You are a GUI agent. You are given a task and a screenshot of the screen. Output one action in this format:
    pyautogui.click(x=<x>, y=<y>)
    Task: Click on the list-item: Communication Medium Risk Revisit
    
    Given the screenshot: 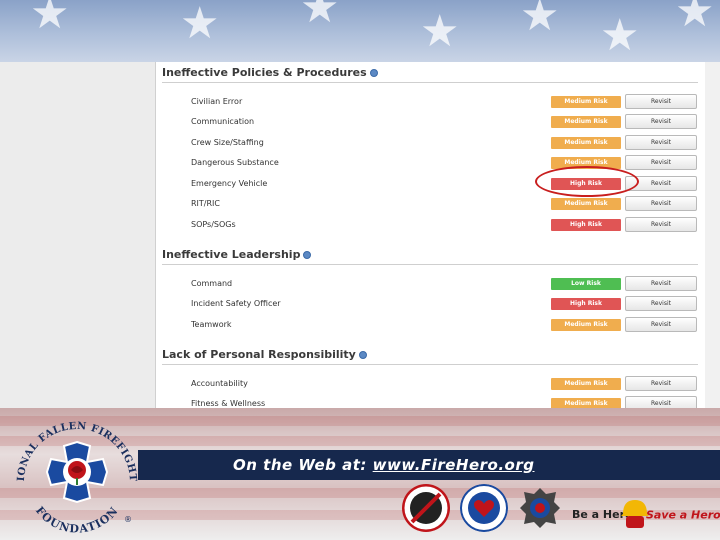 What is the action you would take?
    pyautogui.click(x=431, y=123)
    